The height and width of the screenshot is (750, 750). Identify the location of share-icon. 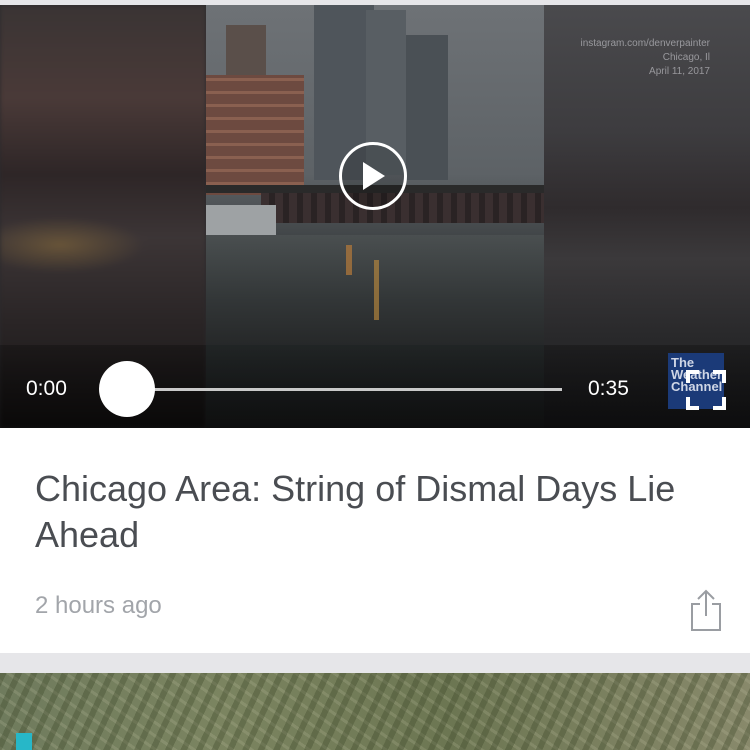
(706, 610).